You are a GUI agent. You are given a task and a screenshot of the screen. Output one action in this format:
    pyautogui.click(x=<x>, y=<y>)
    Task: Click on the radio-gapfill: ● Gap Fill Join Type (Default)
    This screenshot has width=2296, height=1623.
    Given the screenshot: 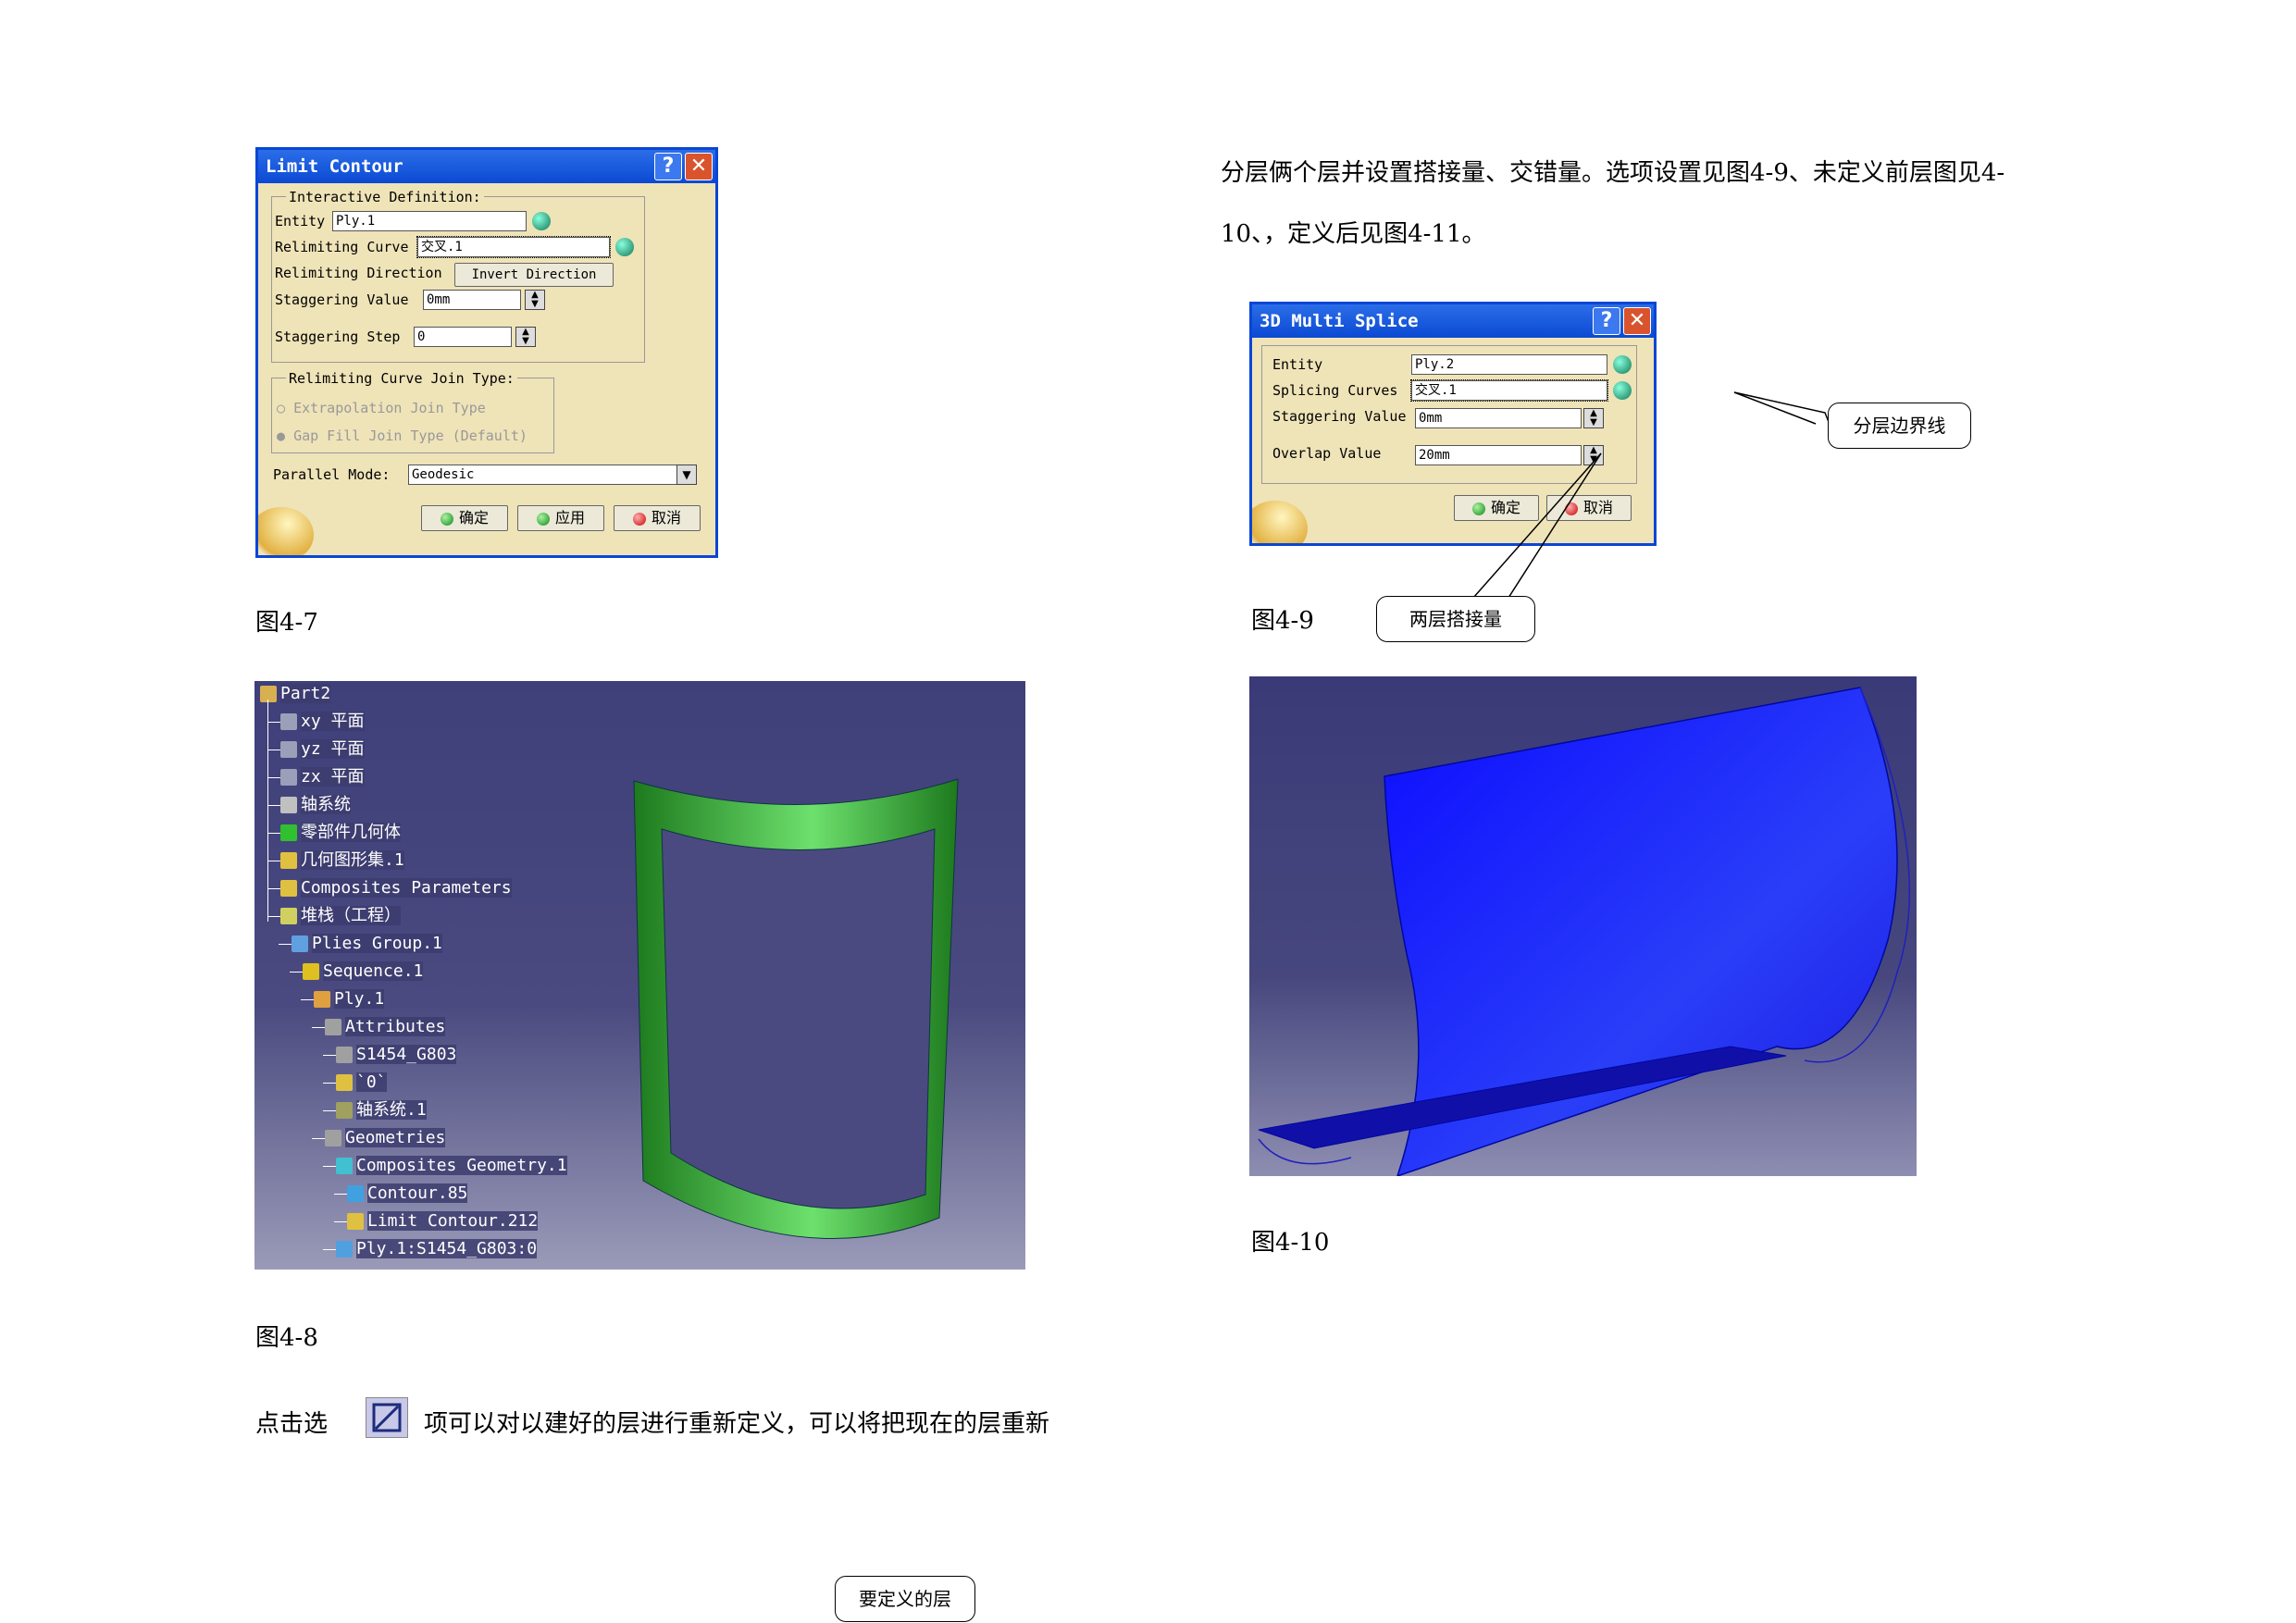 What is the action you would take?
    pyautogui.click(x=402, y=435)
    